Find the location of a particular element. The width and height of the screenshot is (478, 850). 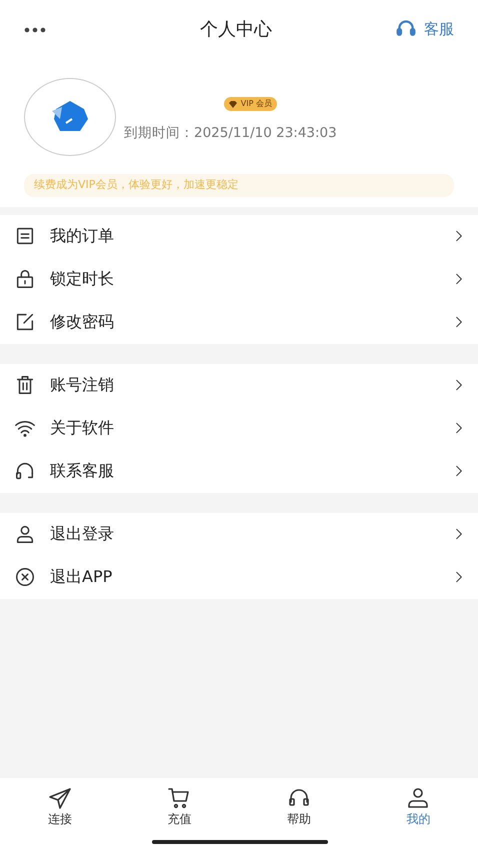

more-icon is located at coordinates (35, 29).